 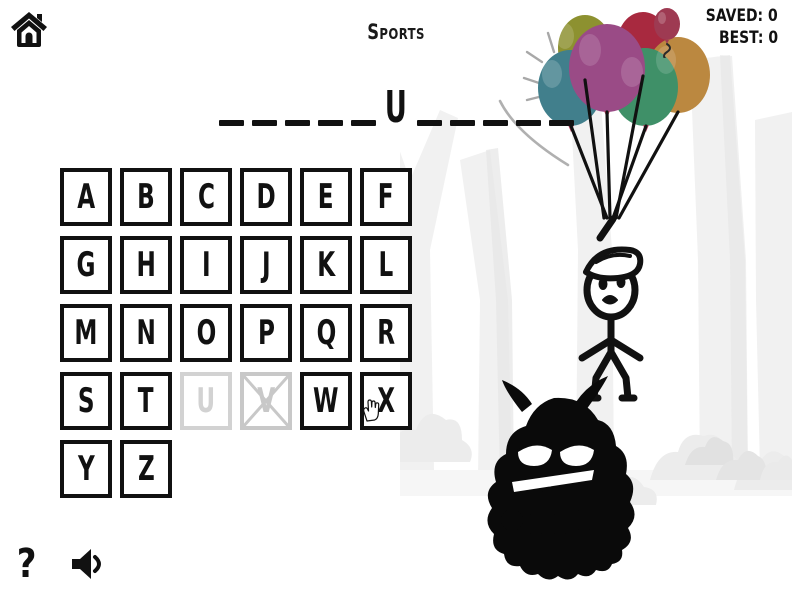 I want to click on letter-tile-s: S, so click(x=86, y=401).